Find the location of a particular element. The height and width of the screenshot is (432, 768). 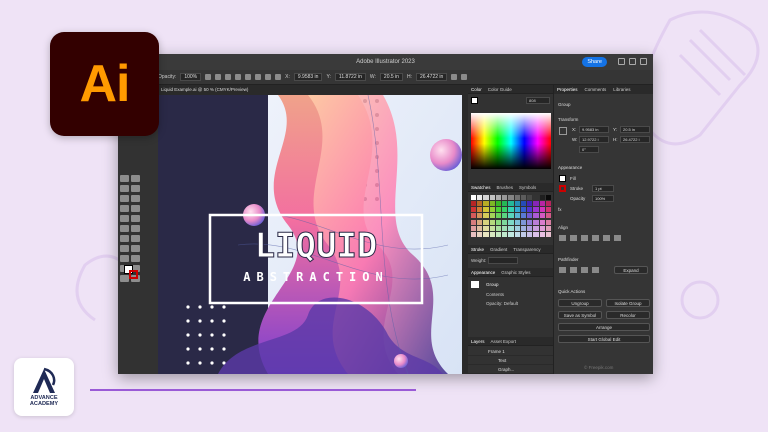

rectangle-tool-icon is located at coordinates (124, 198).